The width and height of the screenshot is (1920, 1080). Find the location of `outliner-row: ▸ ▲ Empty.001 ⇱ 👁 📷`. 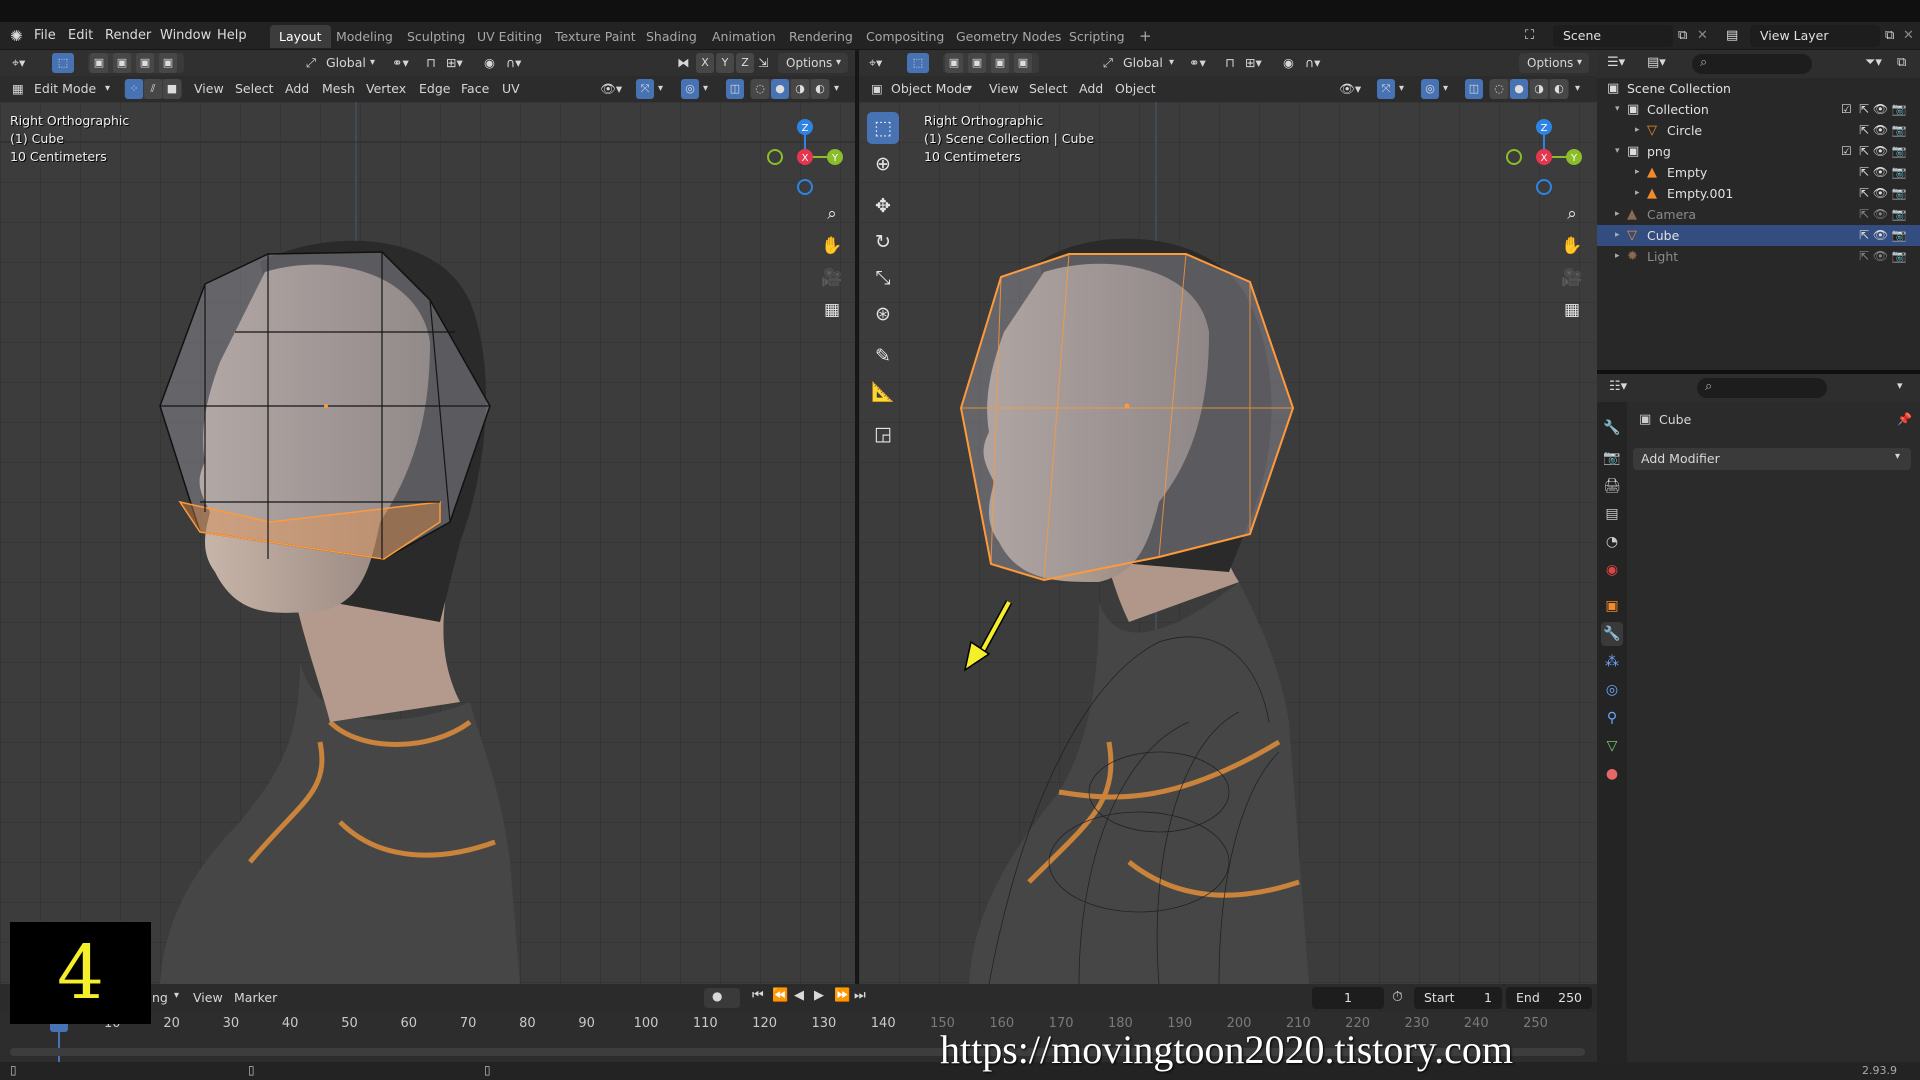

outliner-row: ▸ ▲ Empty.001 ⇱ 👁 📷 is located at coordinates (1758, 193).